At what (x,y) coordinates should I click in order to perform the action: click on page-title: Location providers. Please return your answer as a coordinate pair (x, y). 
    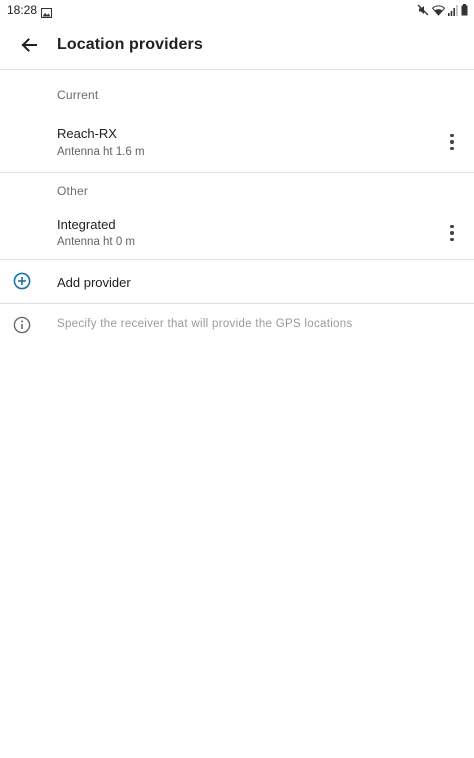
    Looking at the image, I should click on (130, 44).